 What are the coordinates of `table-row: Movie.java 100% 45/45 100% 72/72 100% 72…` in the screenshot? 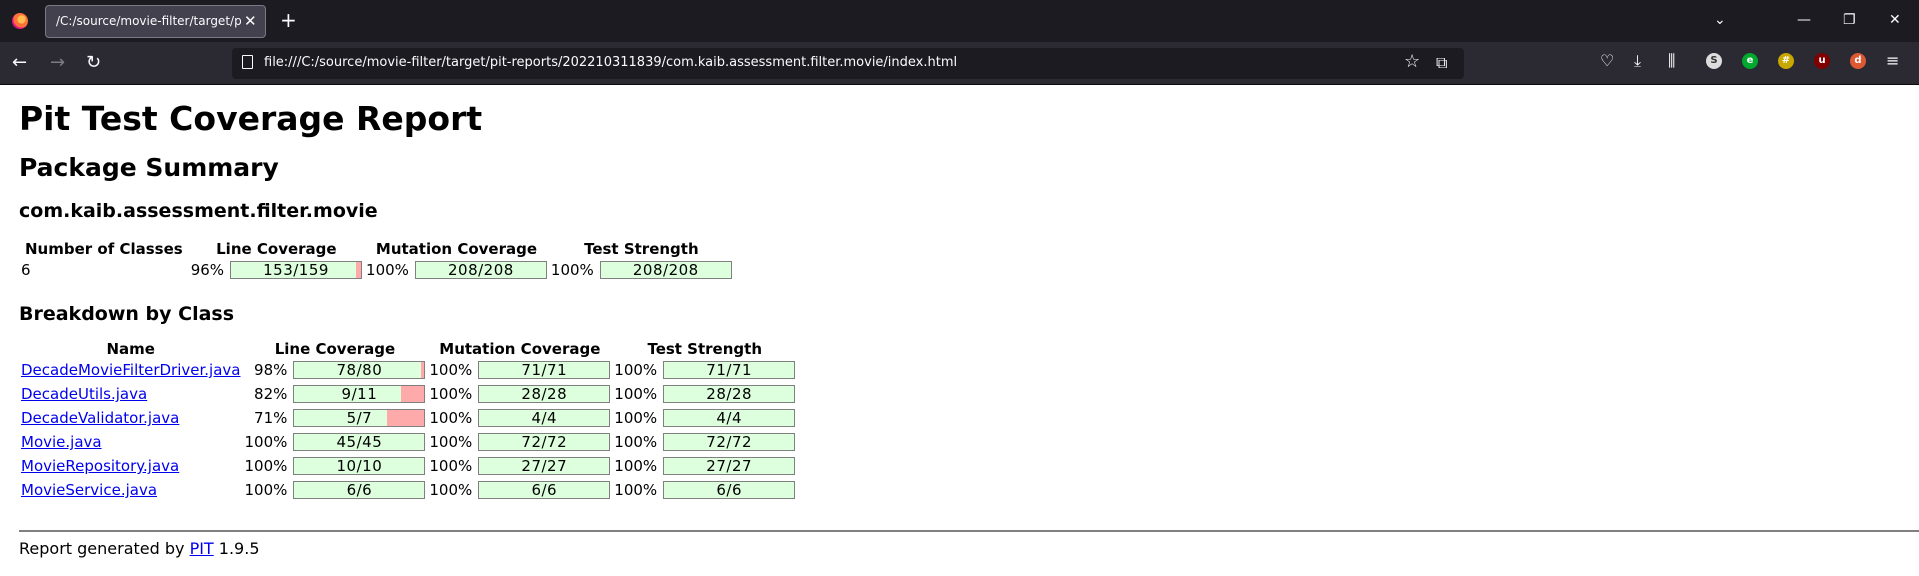 It's located at (408, 442).